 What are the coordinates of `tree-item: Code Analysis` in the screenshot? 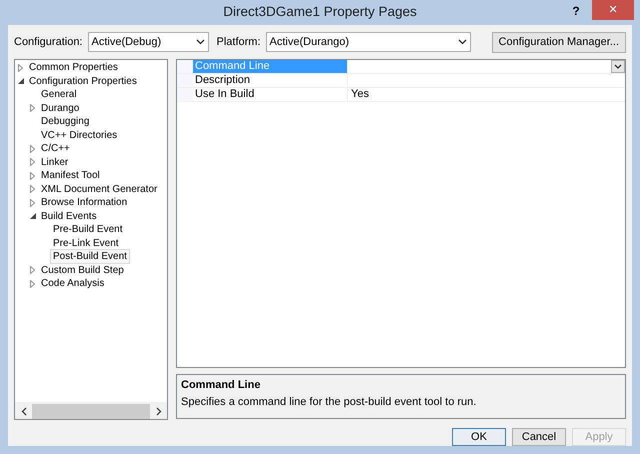 It's located at (73, 284).